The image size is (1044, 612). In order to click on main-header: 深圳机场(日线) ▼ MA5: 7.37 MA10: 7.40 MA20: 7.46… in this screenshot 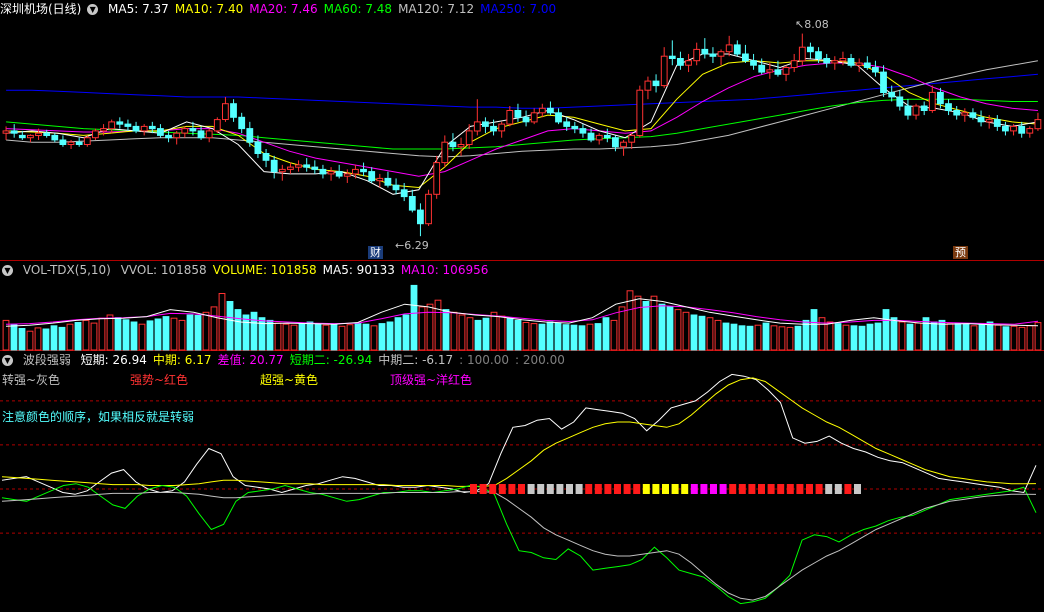, I will do `click(284, 9)`.